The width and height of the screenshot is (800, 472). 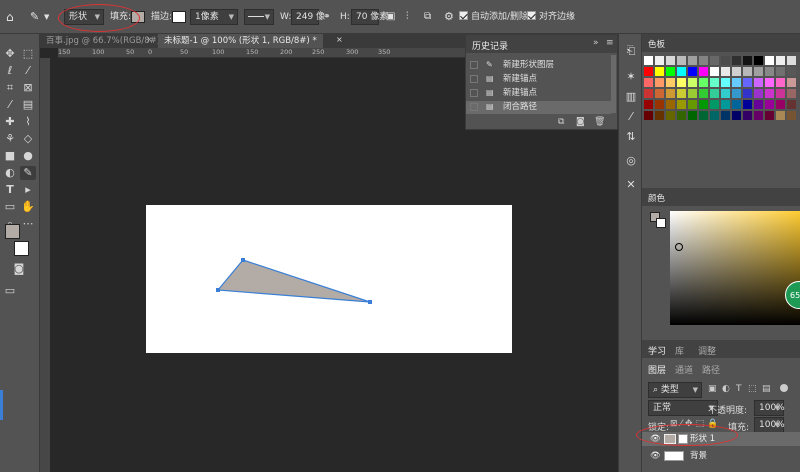 What do you see at coordinates (28, 207) in the screenshot?
I see `hand-tool-icon: ✋` at bounding box center [28, 207].